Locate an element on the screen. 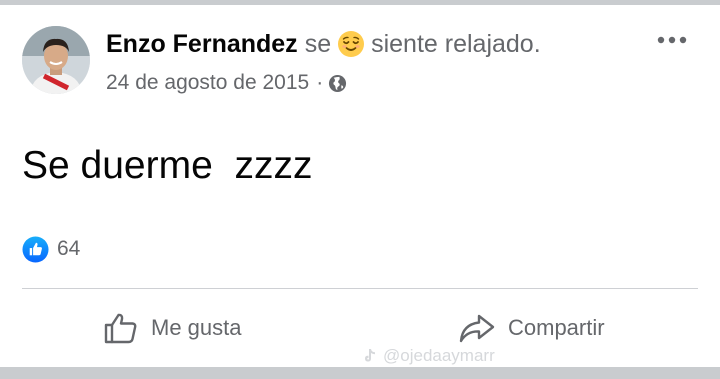 The width and height of the screenshot is (720, 379). like-button-label: Me gusta is located at coordinates (196, 327).